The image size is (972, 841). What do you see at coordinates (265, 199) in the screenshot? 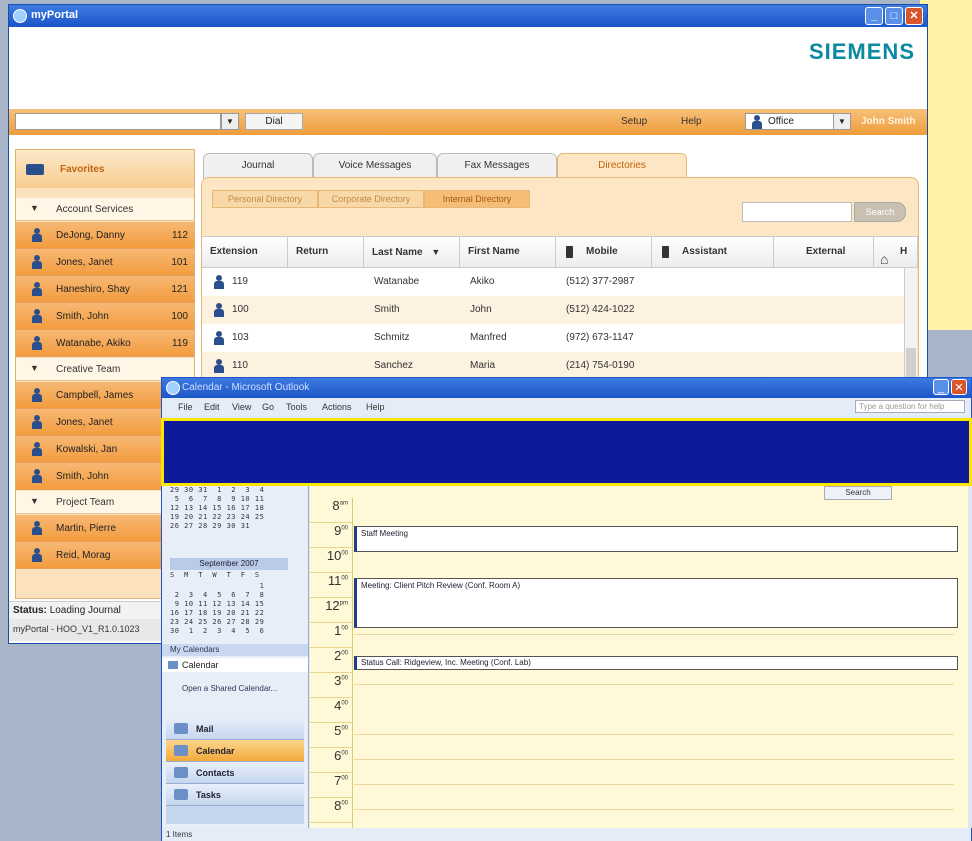
I see `subtab-personal-directory: Personal Directory` at bounding box center [265, 199].